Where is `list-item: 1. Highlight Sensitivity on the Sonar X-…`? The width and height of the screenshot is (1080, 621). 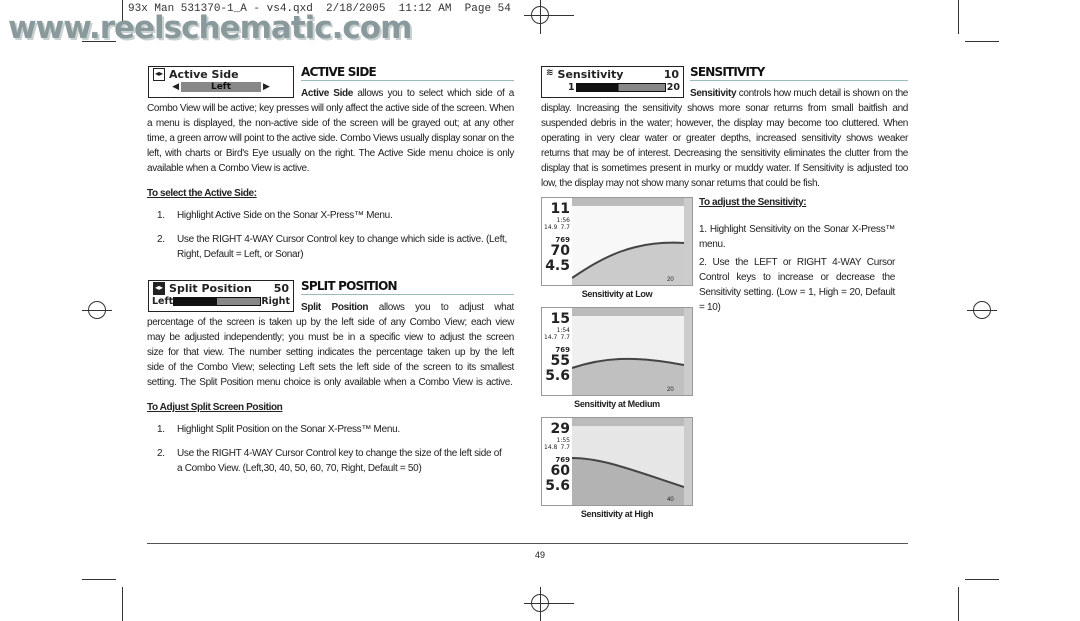
list-item: 1. Highlight Sensitivity on the Sonar X-… is located at coordinates (797, 237).